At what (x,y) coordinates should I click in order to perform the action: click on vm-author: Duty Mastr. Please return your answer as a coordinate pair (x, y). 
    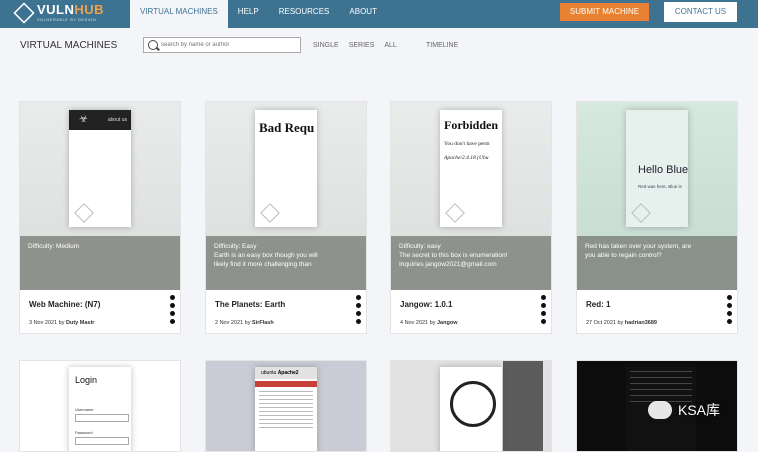
    Looking at the image, I should click on (80, 323).